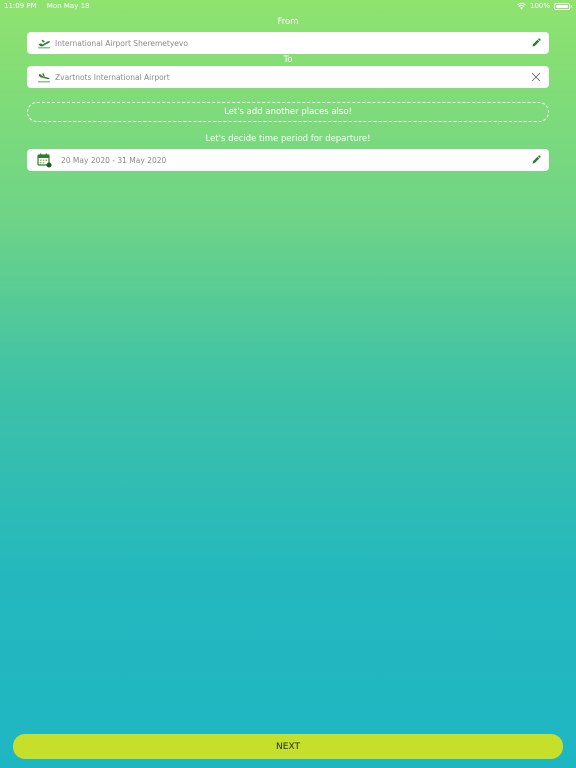 This screenshot has height=768, width=576. I want to click on battery-percent: 100%, so click(539, 6).